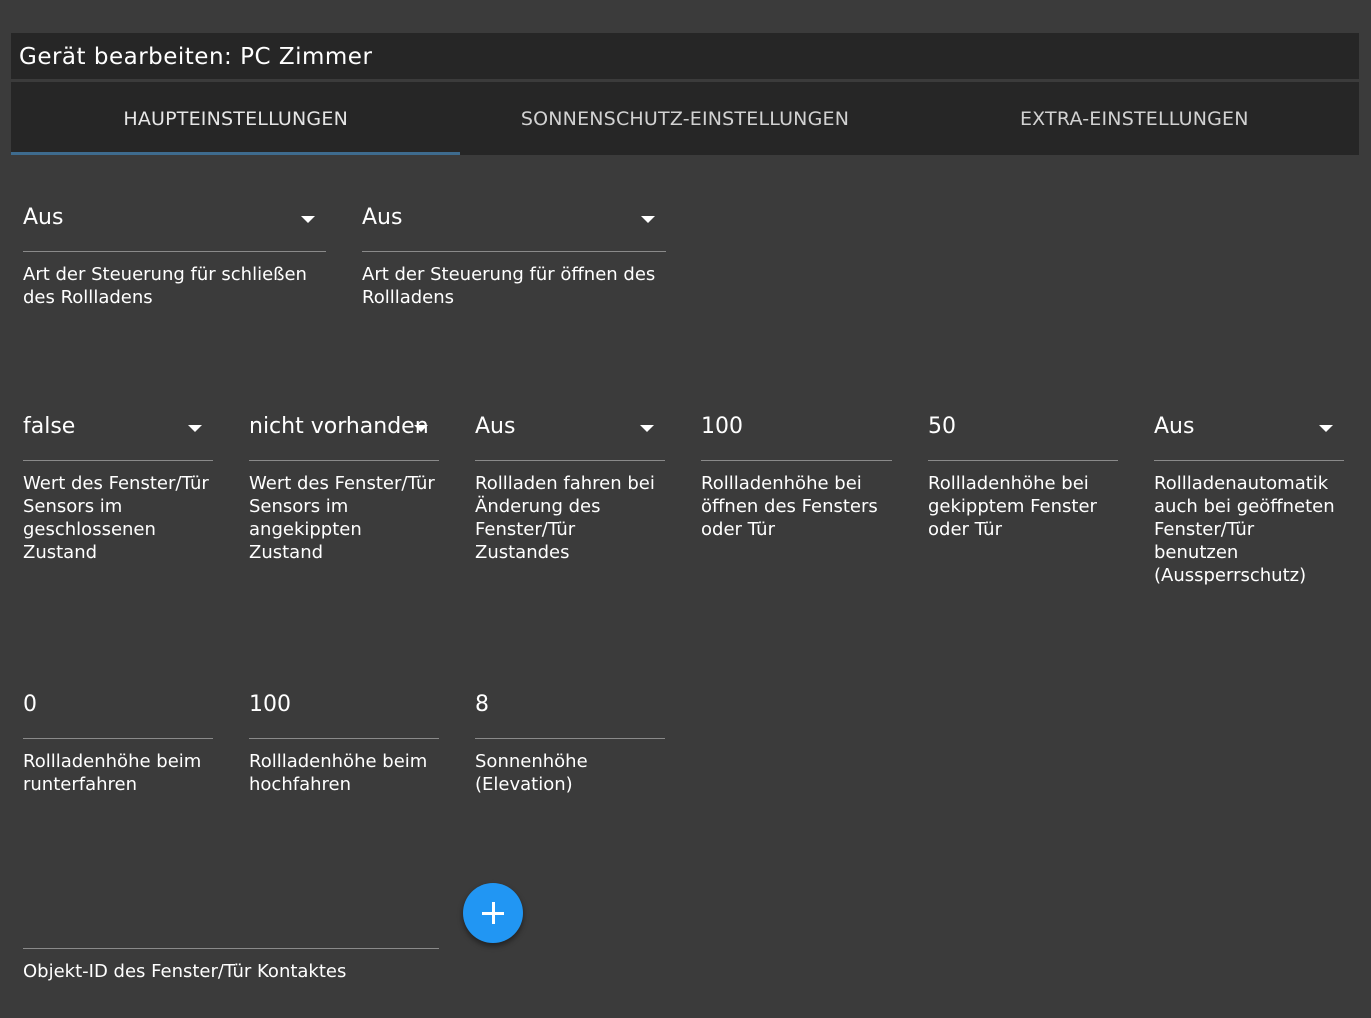  I want to click on select-value: nicht vorhanden, so click(339, 426).